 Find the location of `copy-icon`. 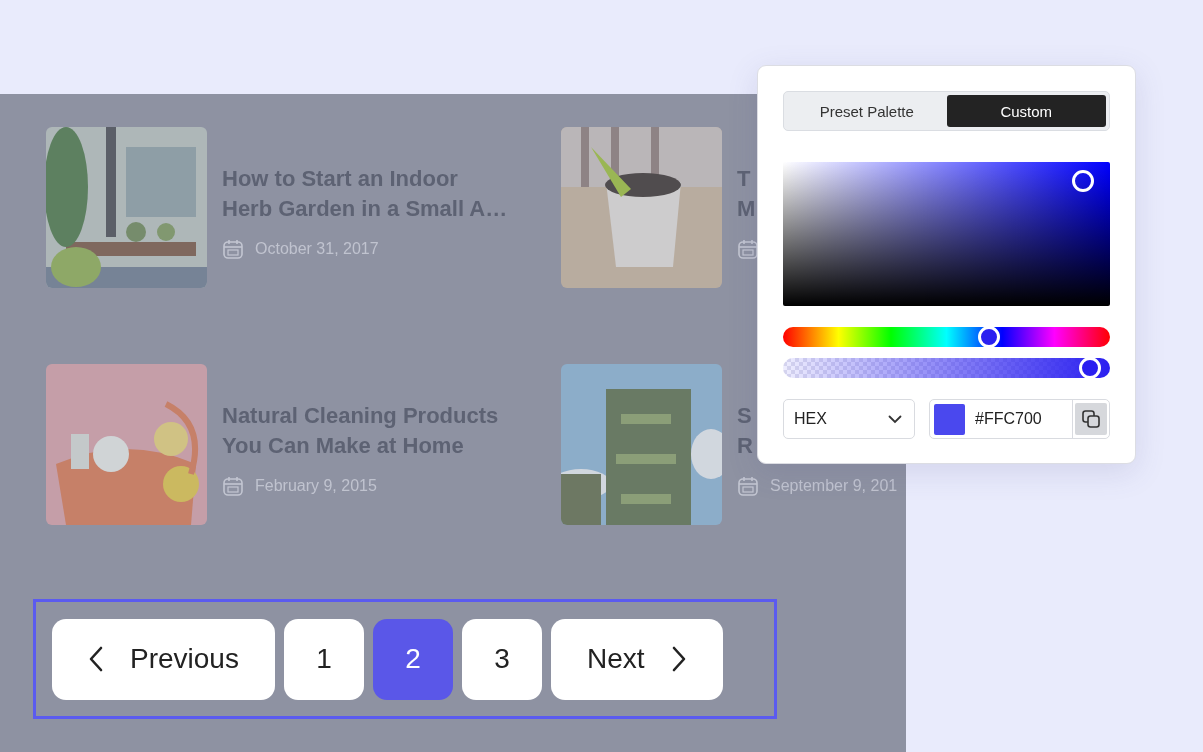

copy-icon is located at coordinates (1091, 419).